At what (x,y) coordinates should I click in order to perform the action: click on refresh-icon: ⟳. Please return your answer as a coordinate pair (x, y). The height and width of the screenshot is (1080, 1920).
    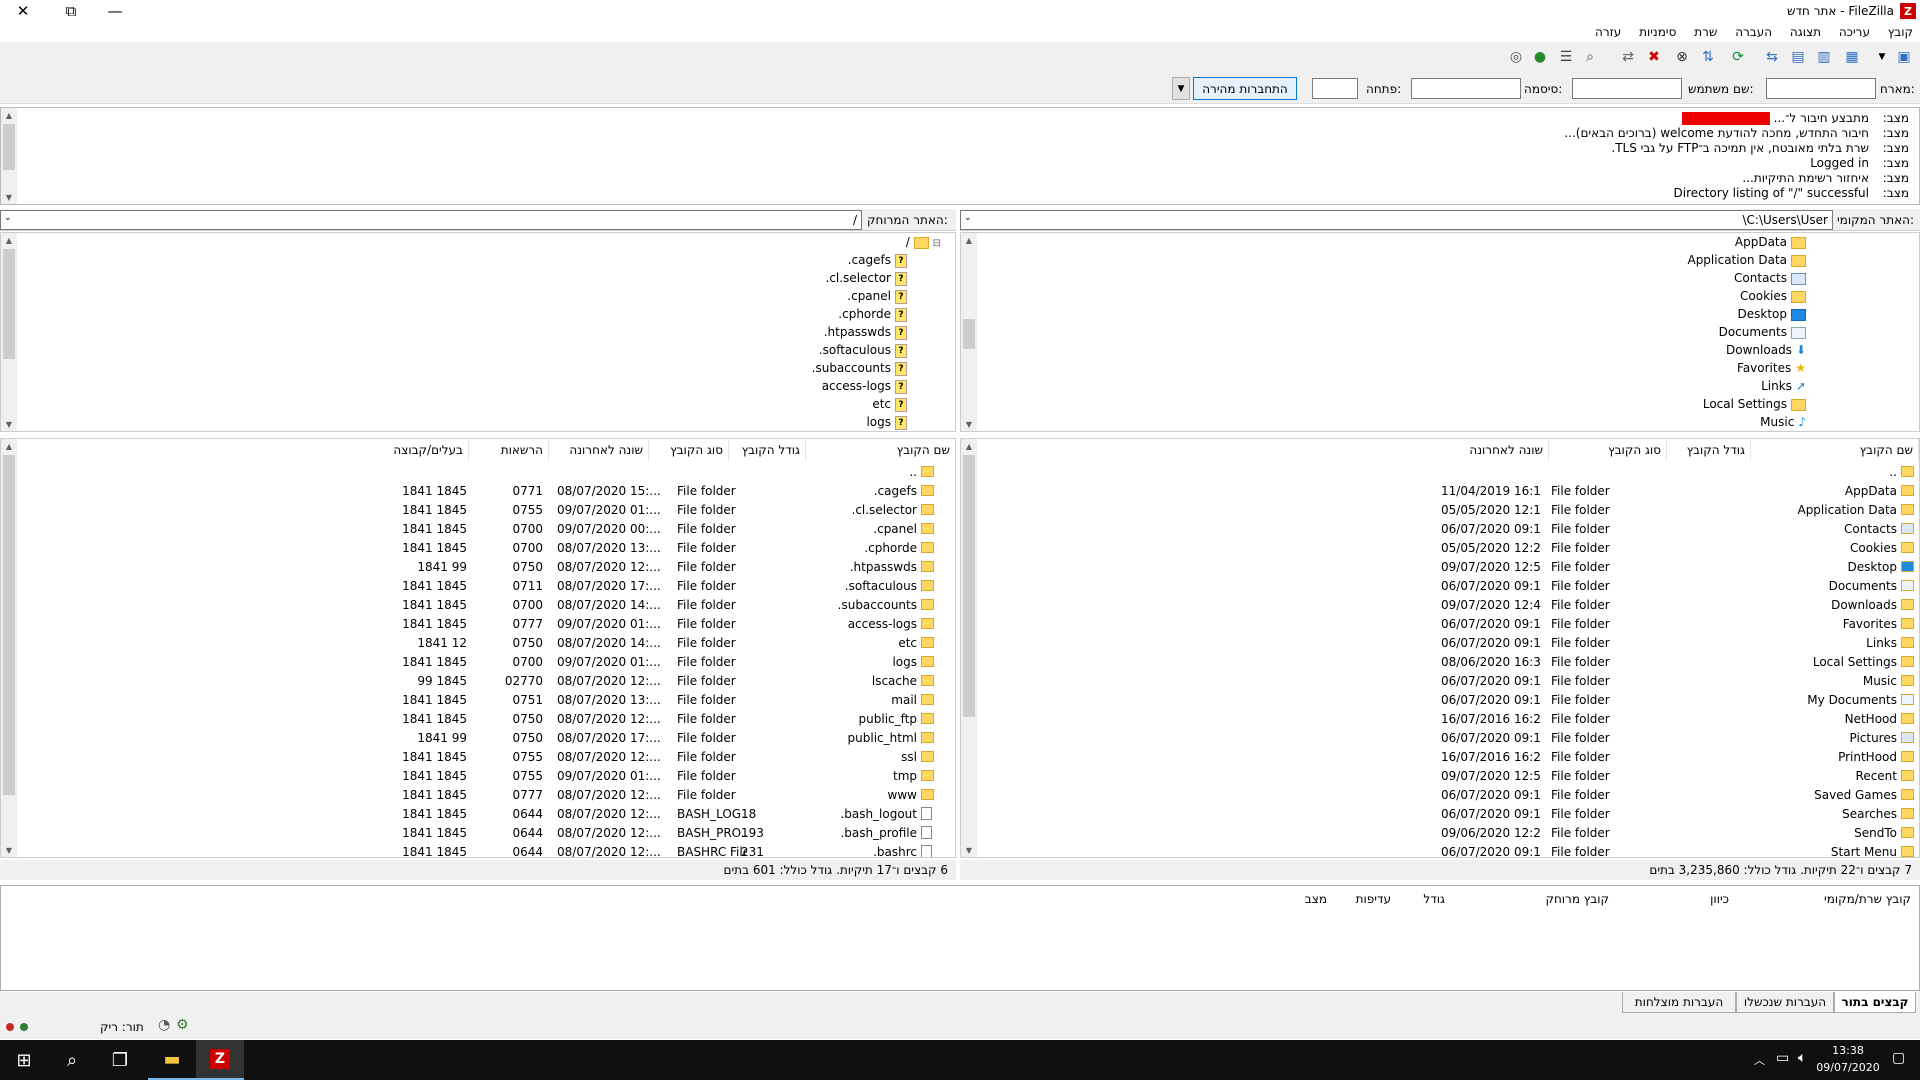
    Looking at the image, I should click on (1738, 57).